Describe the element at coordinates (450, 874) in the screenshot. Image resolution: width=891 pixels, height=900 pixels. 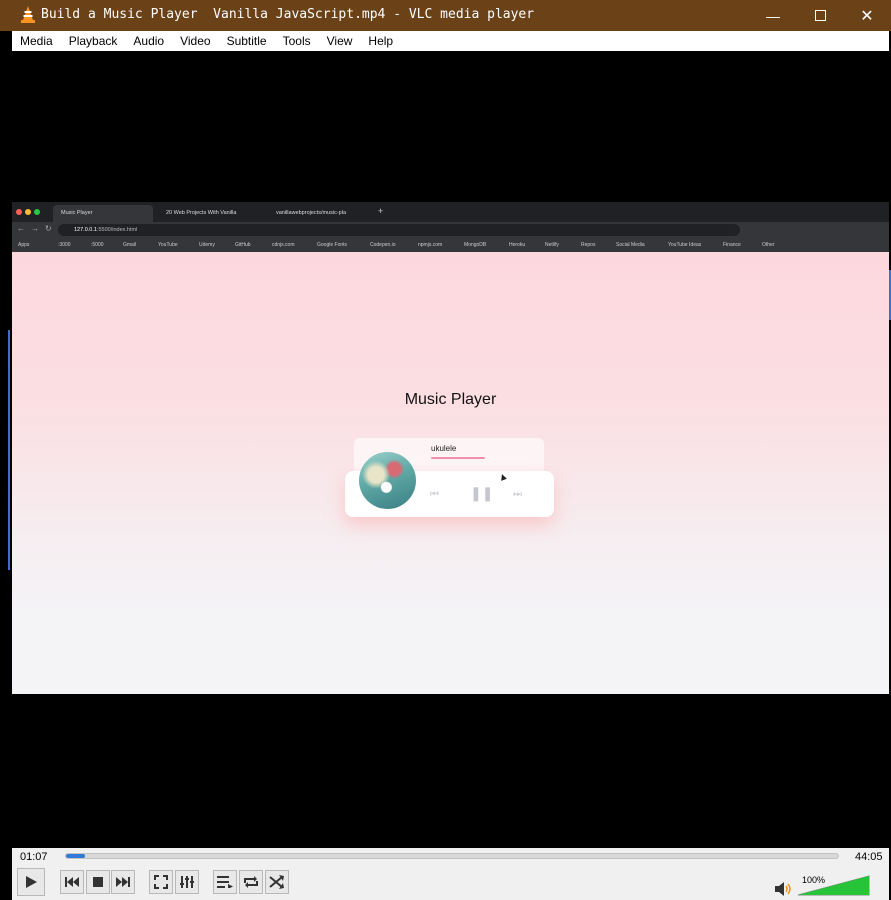
I see `controls-bar: 01:07 44:05 100%` at that location.